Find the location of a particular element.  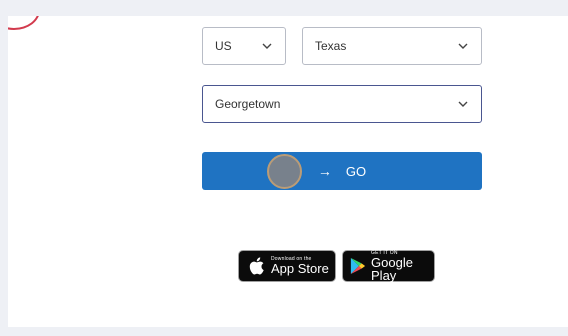

arrow-right-icon: → is located at coordinates (324, 171).